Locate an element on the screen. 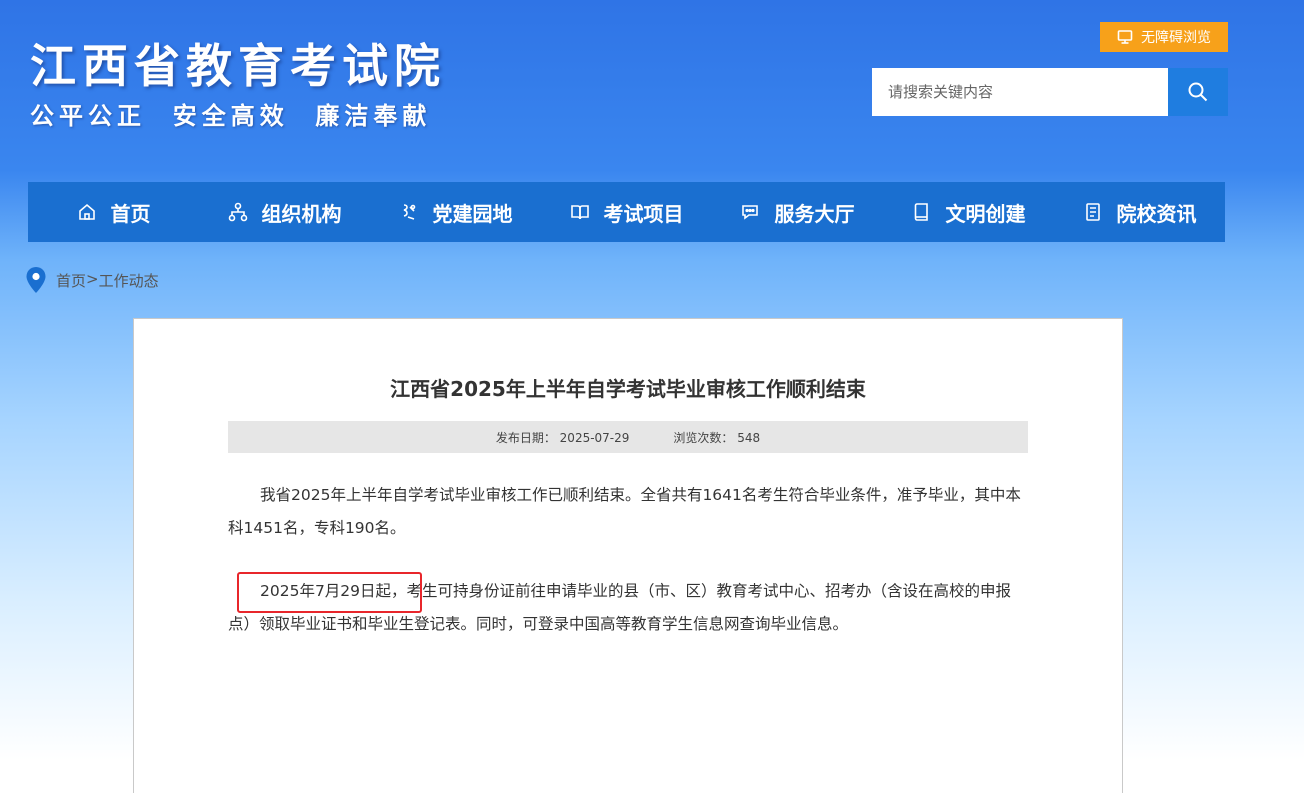 This screenshot has width=1304, height=793. nav-item-exams: 考试项目 is located at coordinates (626, 212).